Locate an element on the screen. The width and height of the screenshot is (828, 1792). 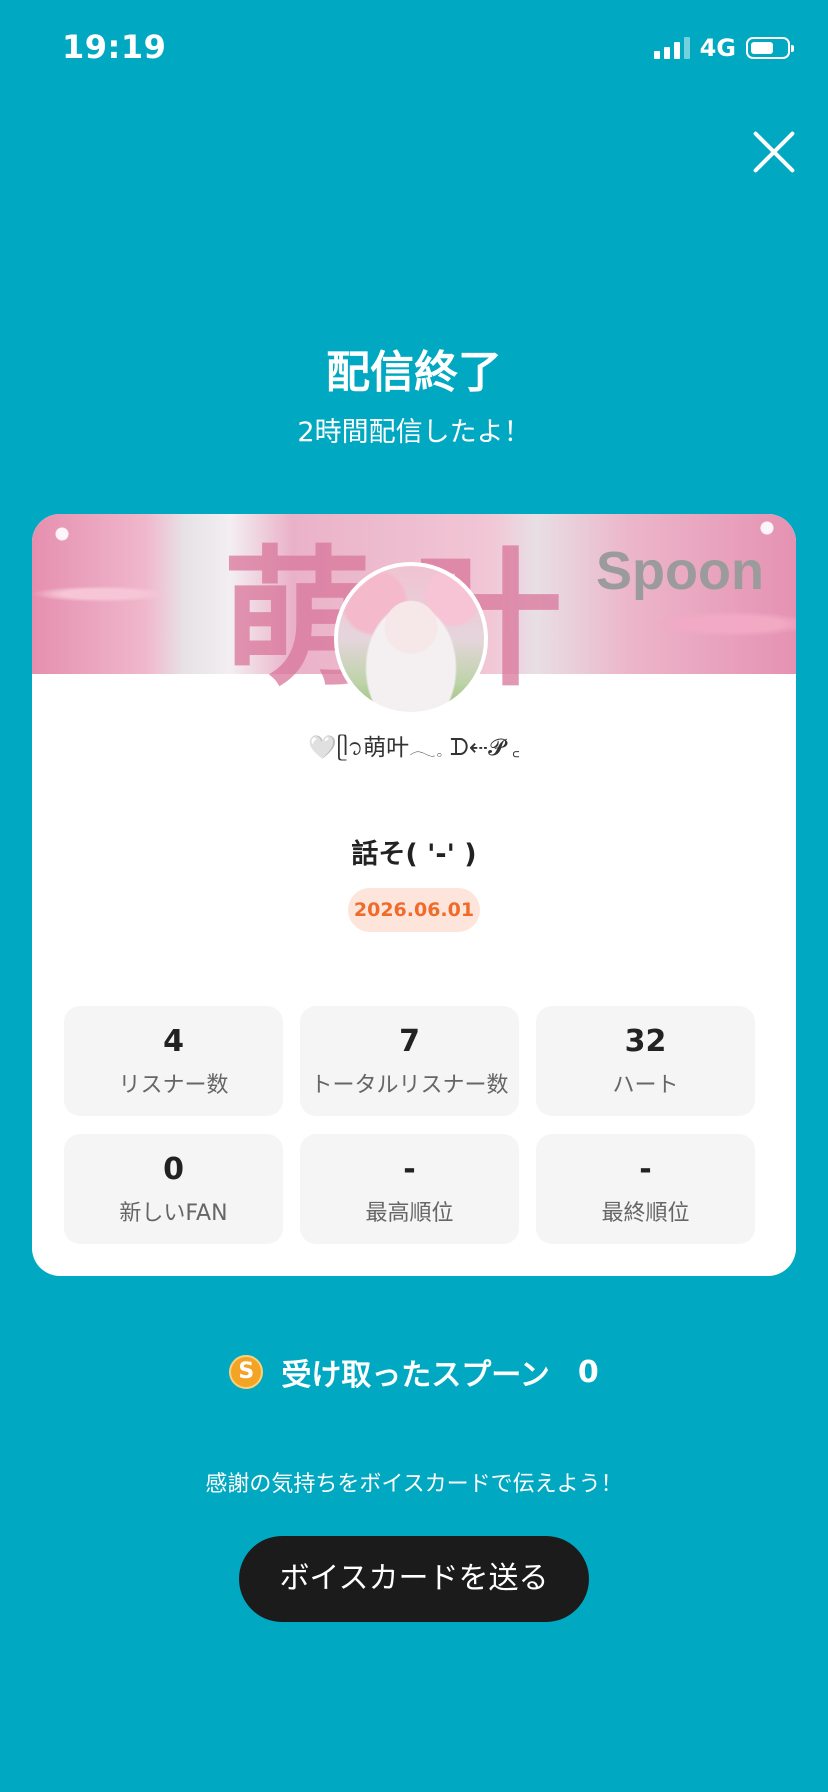
date-badge: 2026.06.01 is located at coordinates (414, 910).